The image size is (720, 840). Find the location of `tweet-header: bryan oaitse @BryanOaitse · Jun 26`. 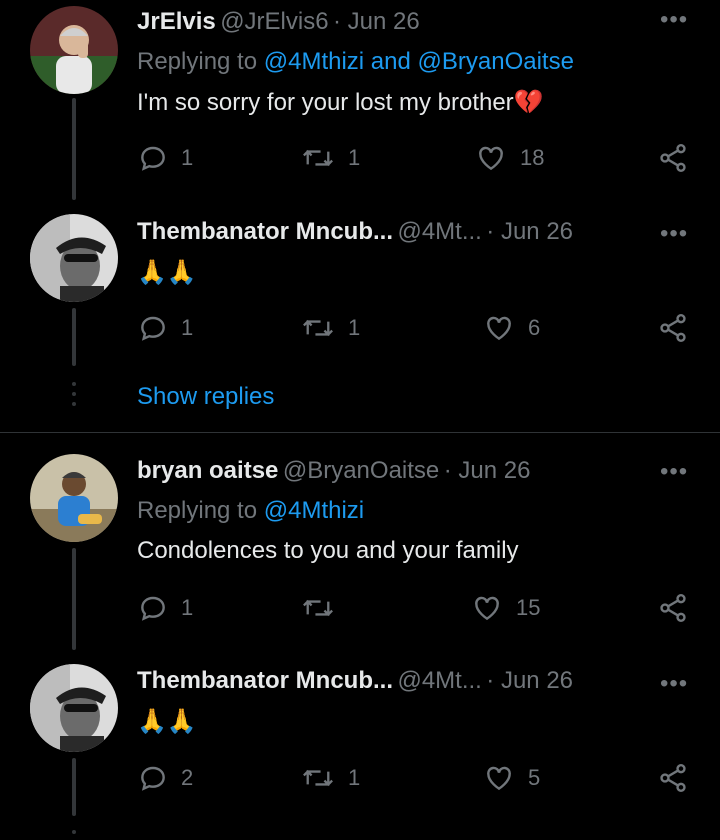

tweet-header: bryan oaitse @BryanOaitse · Jun 26 is located at coordinates (333, 471).